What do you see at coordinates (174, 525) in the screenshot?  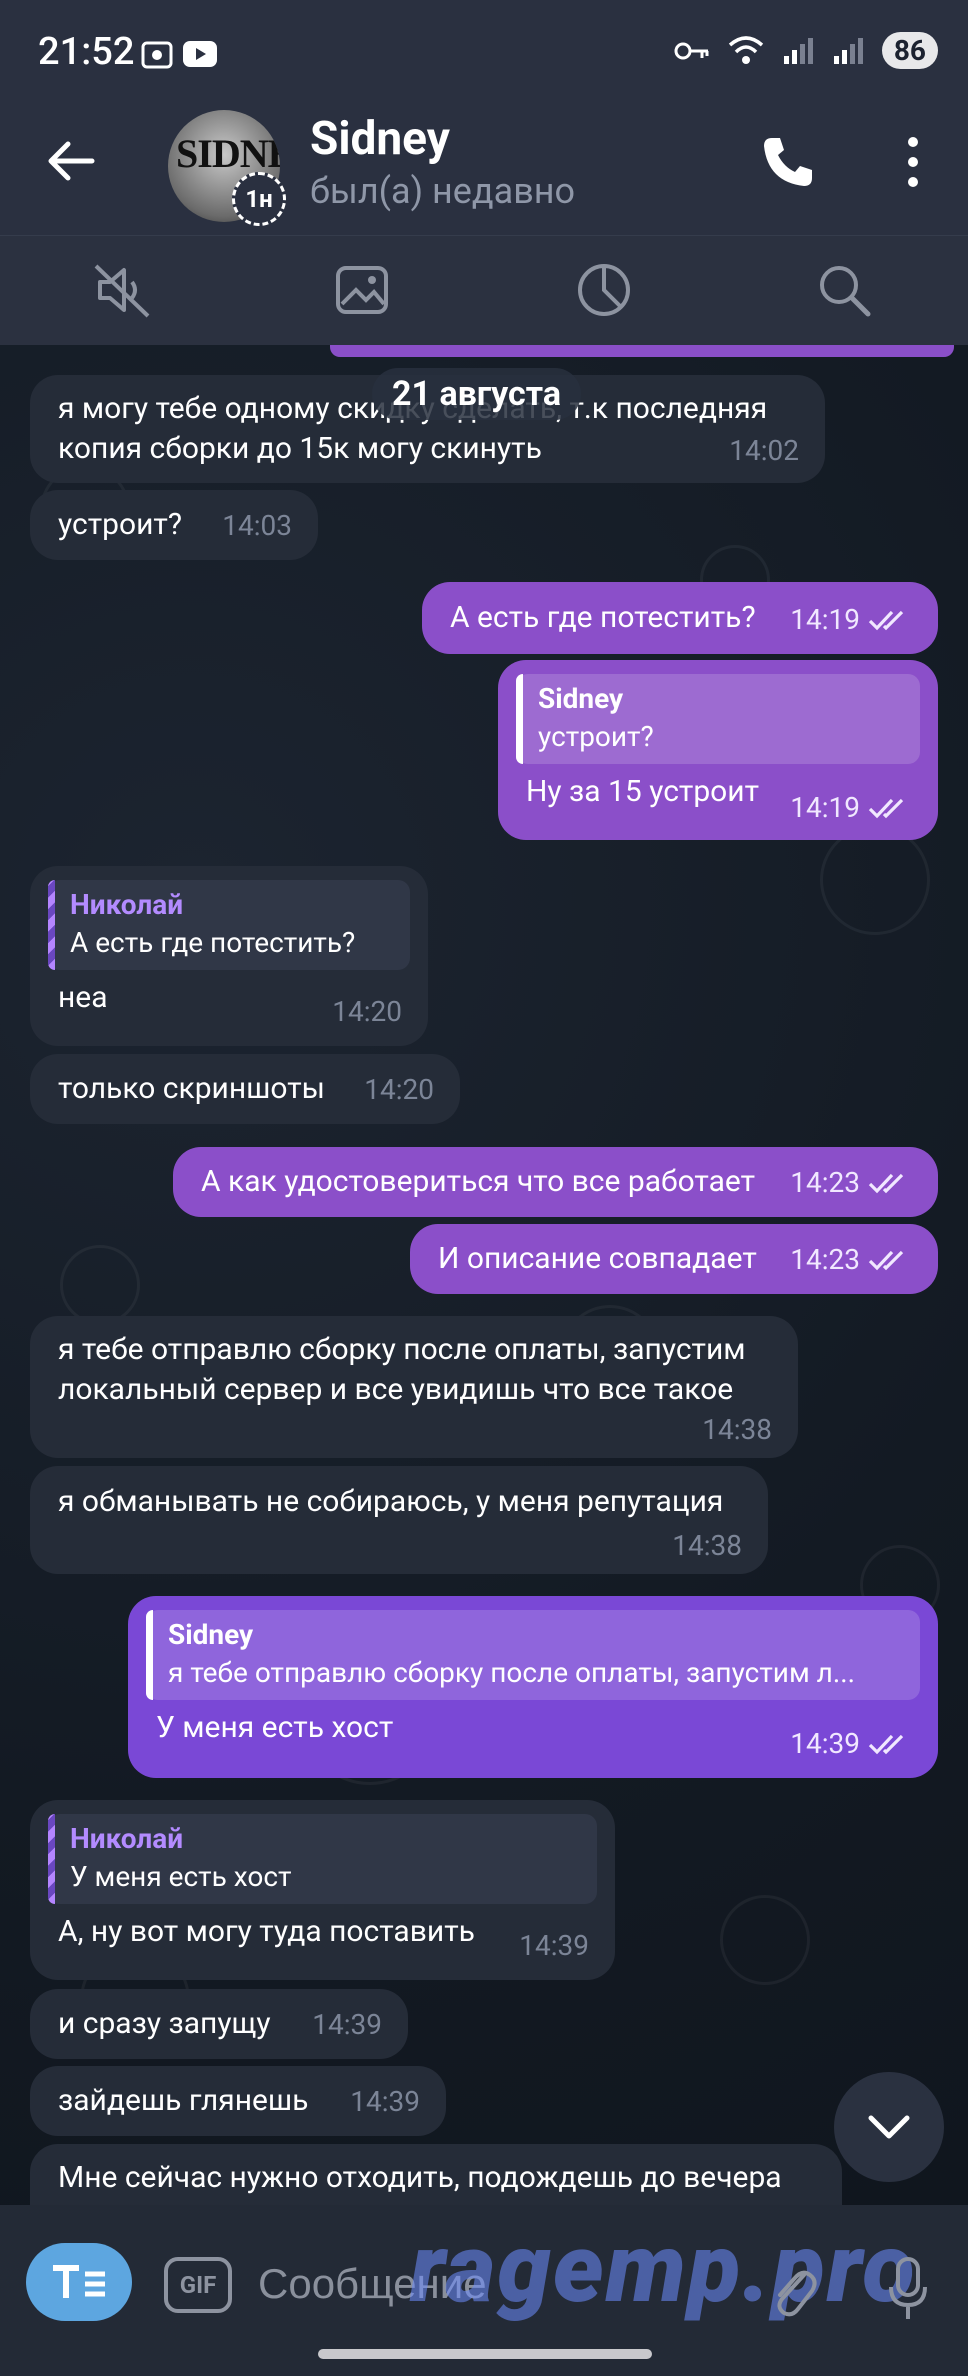 I see `message-bubble-in: устроит? 14:03` at bounding box center [174, 525].